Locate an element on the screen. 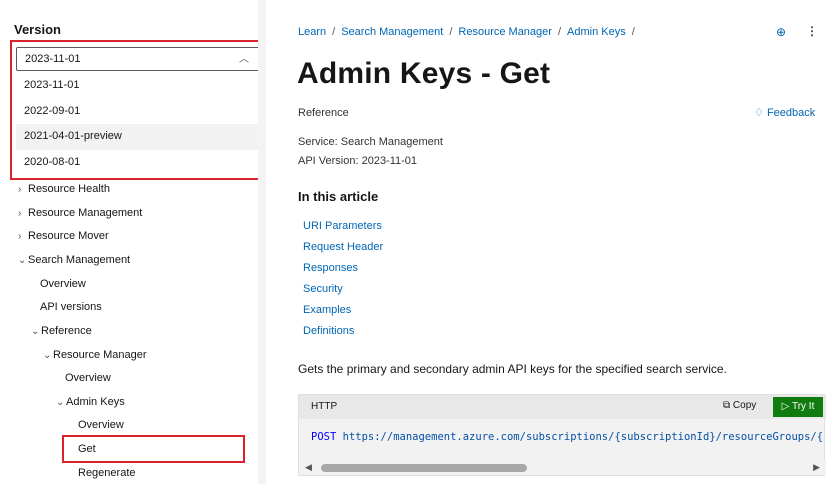 The height and width of the screenshot is (484, 838). nav-item-overview: Overview is located at coordinates (63, 284).